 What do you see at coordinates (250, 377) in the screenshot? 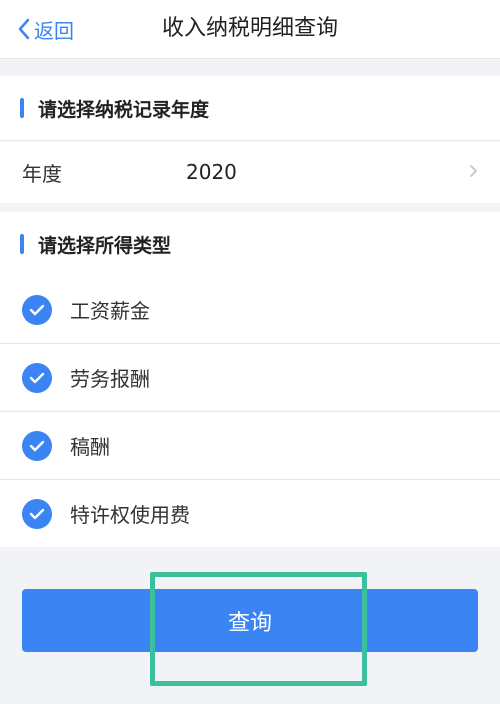
I see `type-option-labor-remuneration: 劳务报酬` at bounding box center [250, 377].